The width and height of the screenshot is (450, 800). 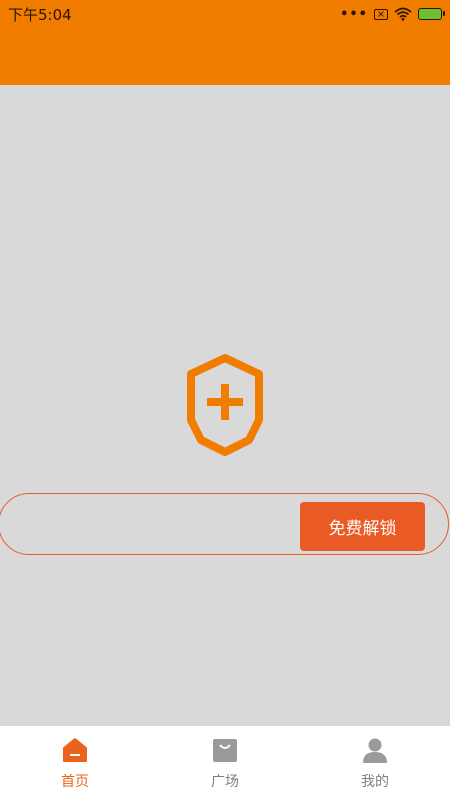 What do you see at coordinates (225, 782) in the screenshot?
I see `tab-square-label: 广场` at bounding box center [225, 782].